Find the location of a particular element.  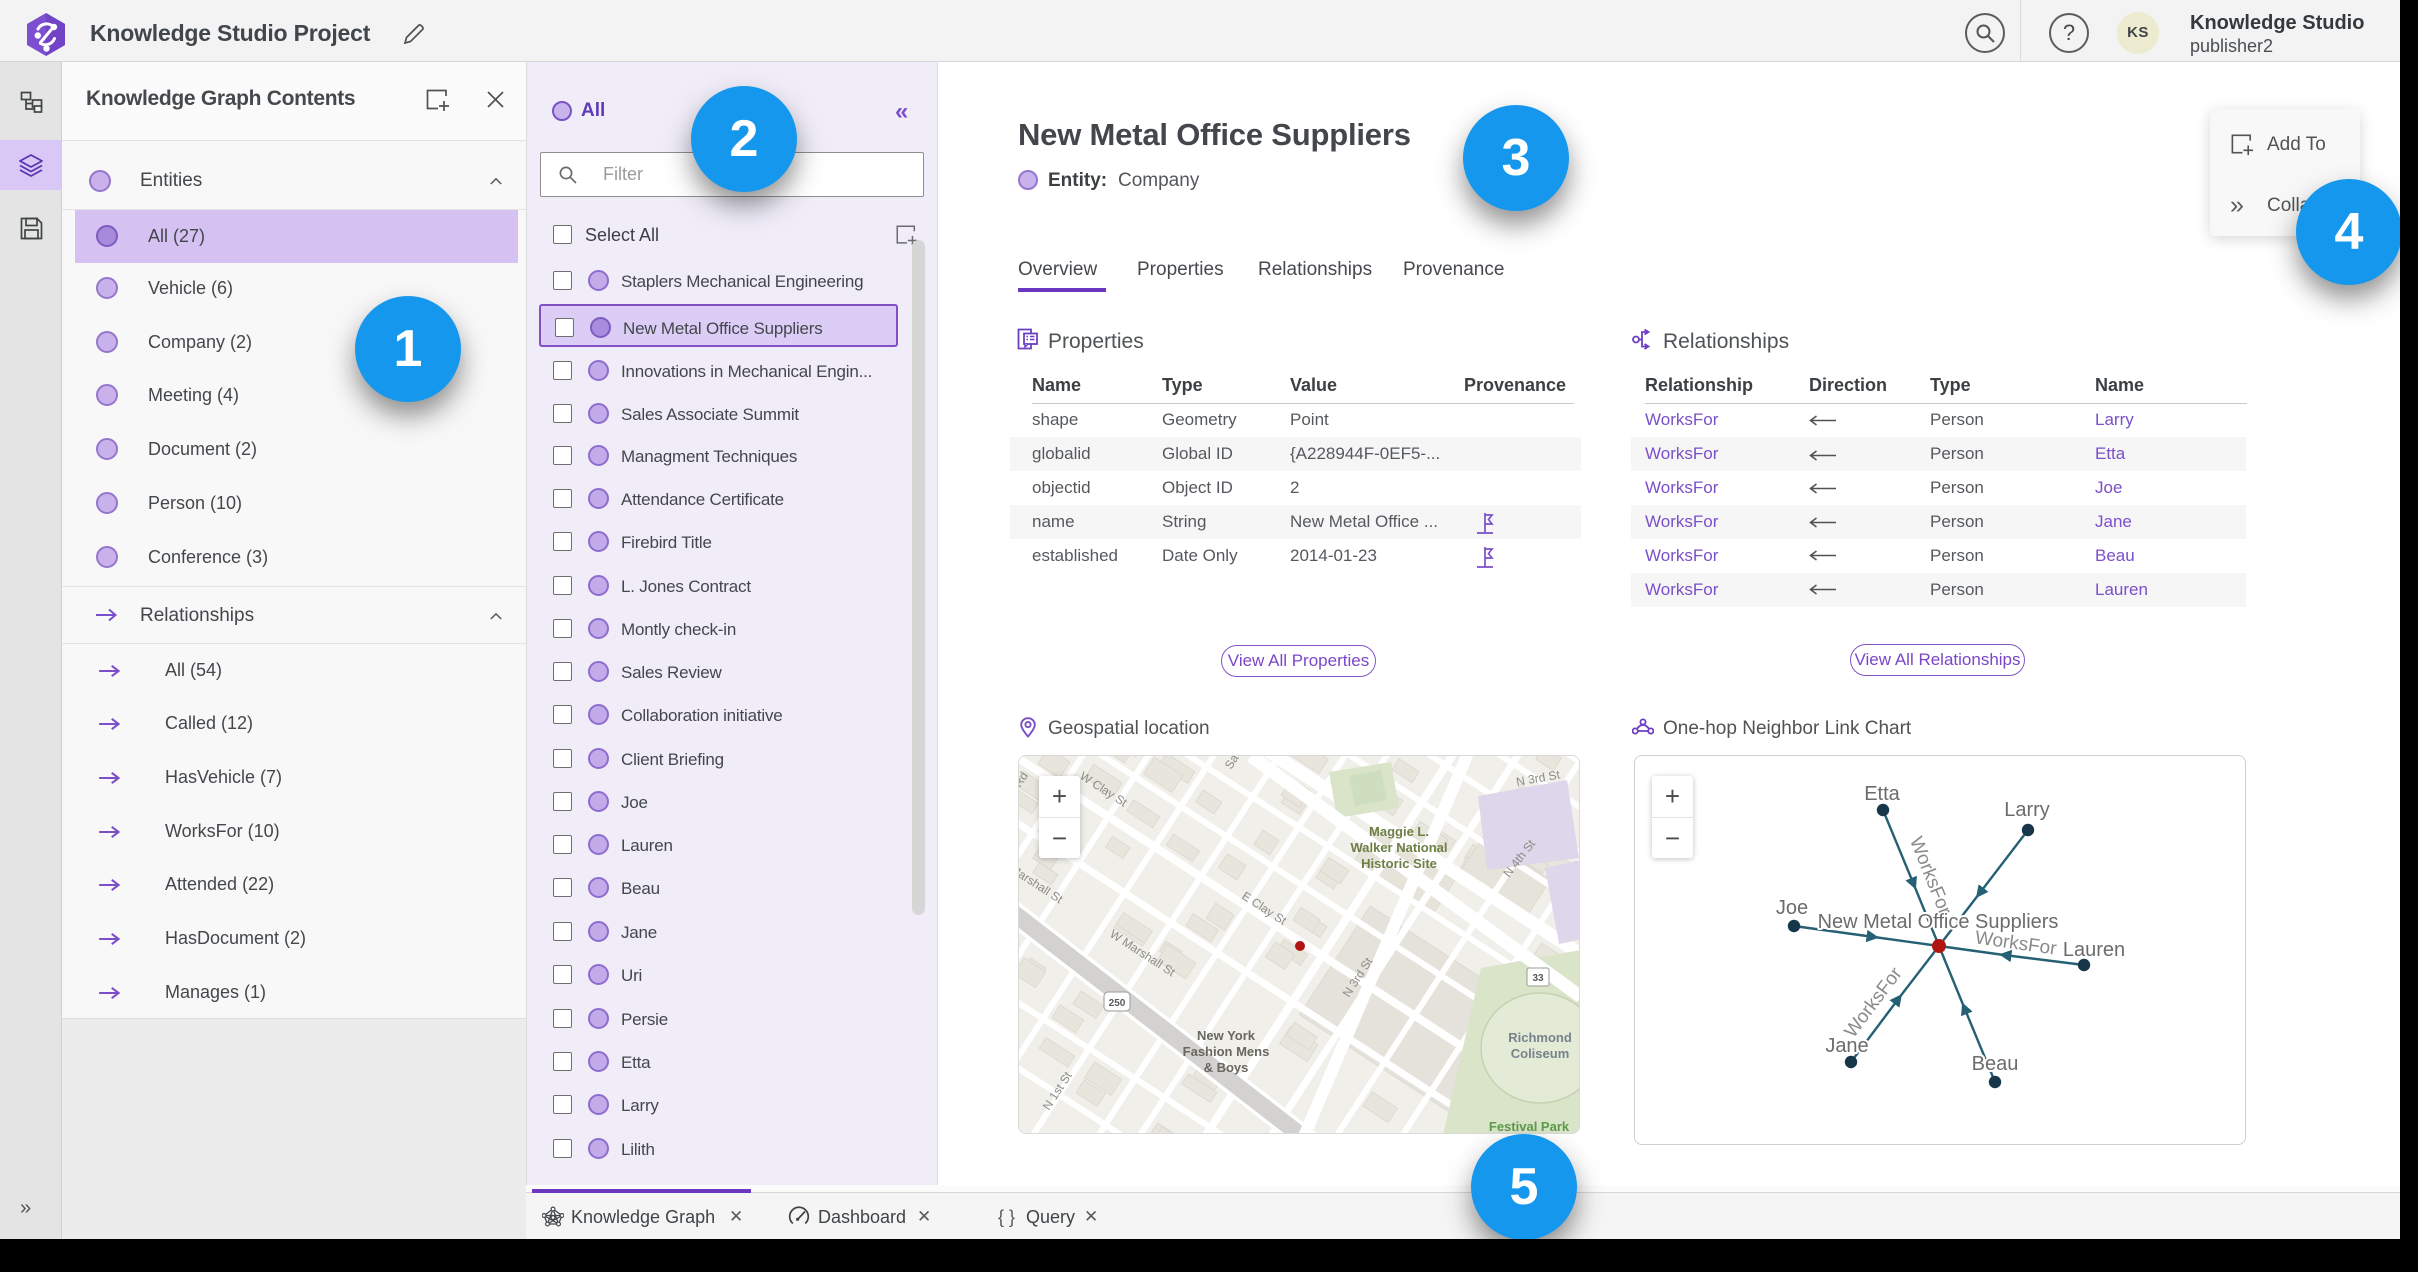

svg-text: Walker National is located at coordinates (1398, 847).